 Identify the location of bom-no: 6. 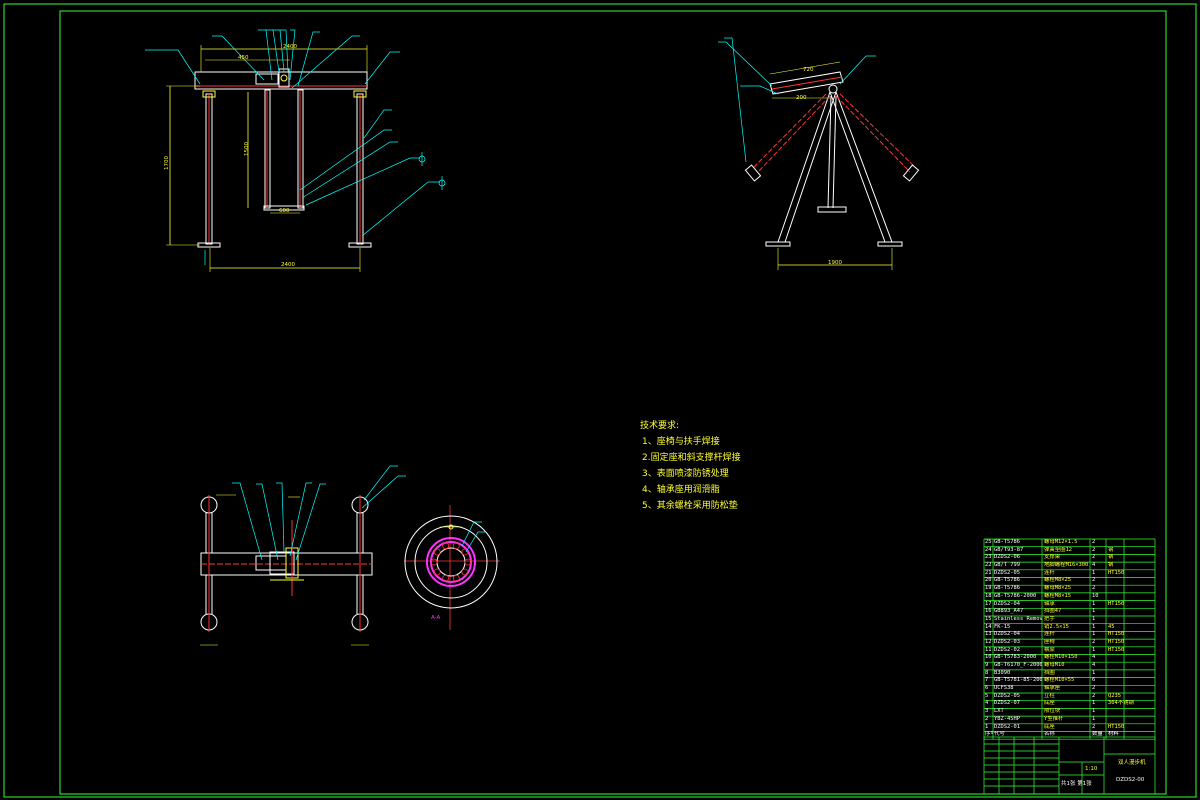
(987, 688).